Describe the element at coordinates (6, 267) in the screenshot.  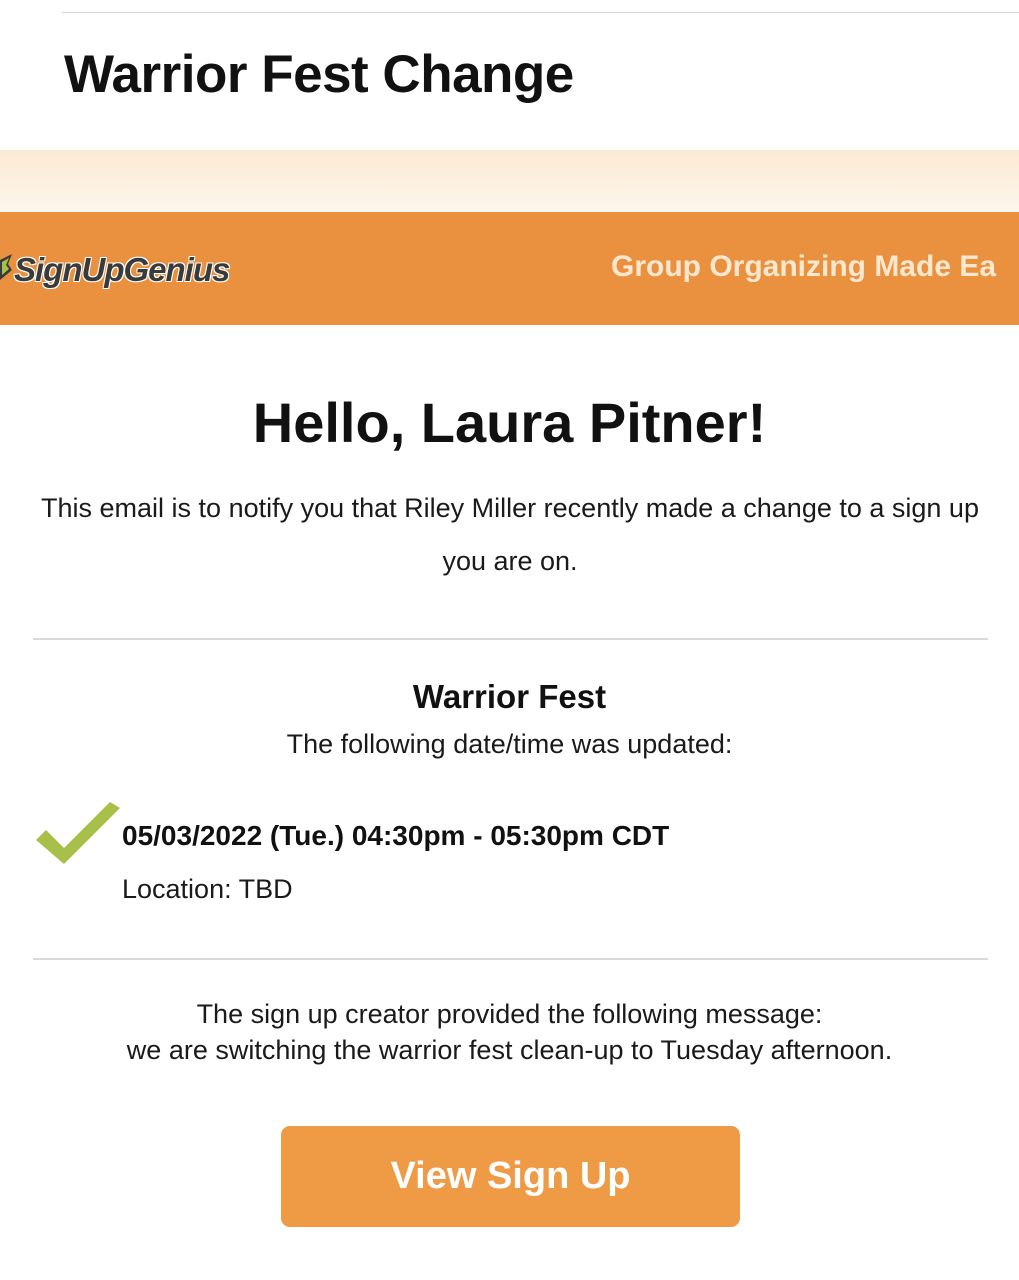
I see `logo-mark-icon` at that location.